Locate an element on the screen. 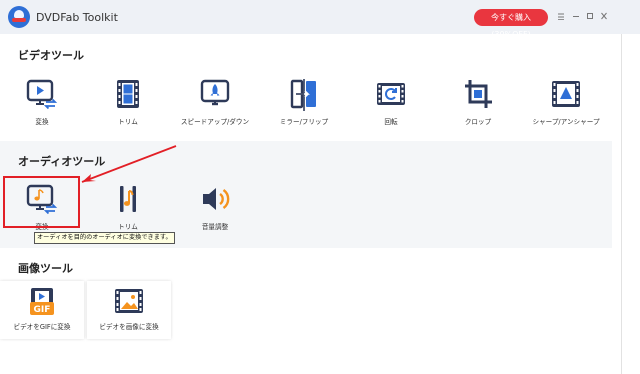 The height and width of the screenshot is (374, 640). tooltip: オーディオを目的のオーディオに変換できます。 is located at coordinates (104, 238).